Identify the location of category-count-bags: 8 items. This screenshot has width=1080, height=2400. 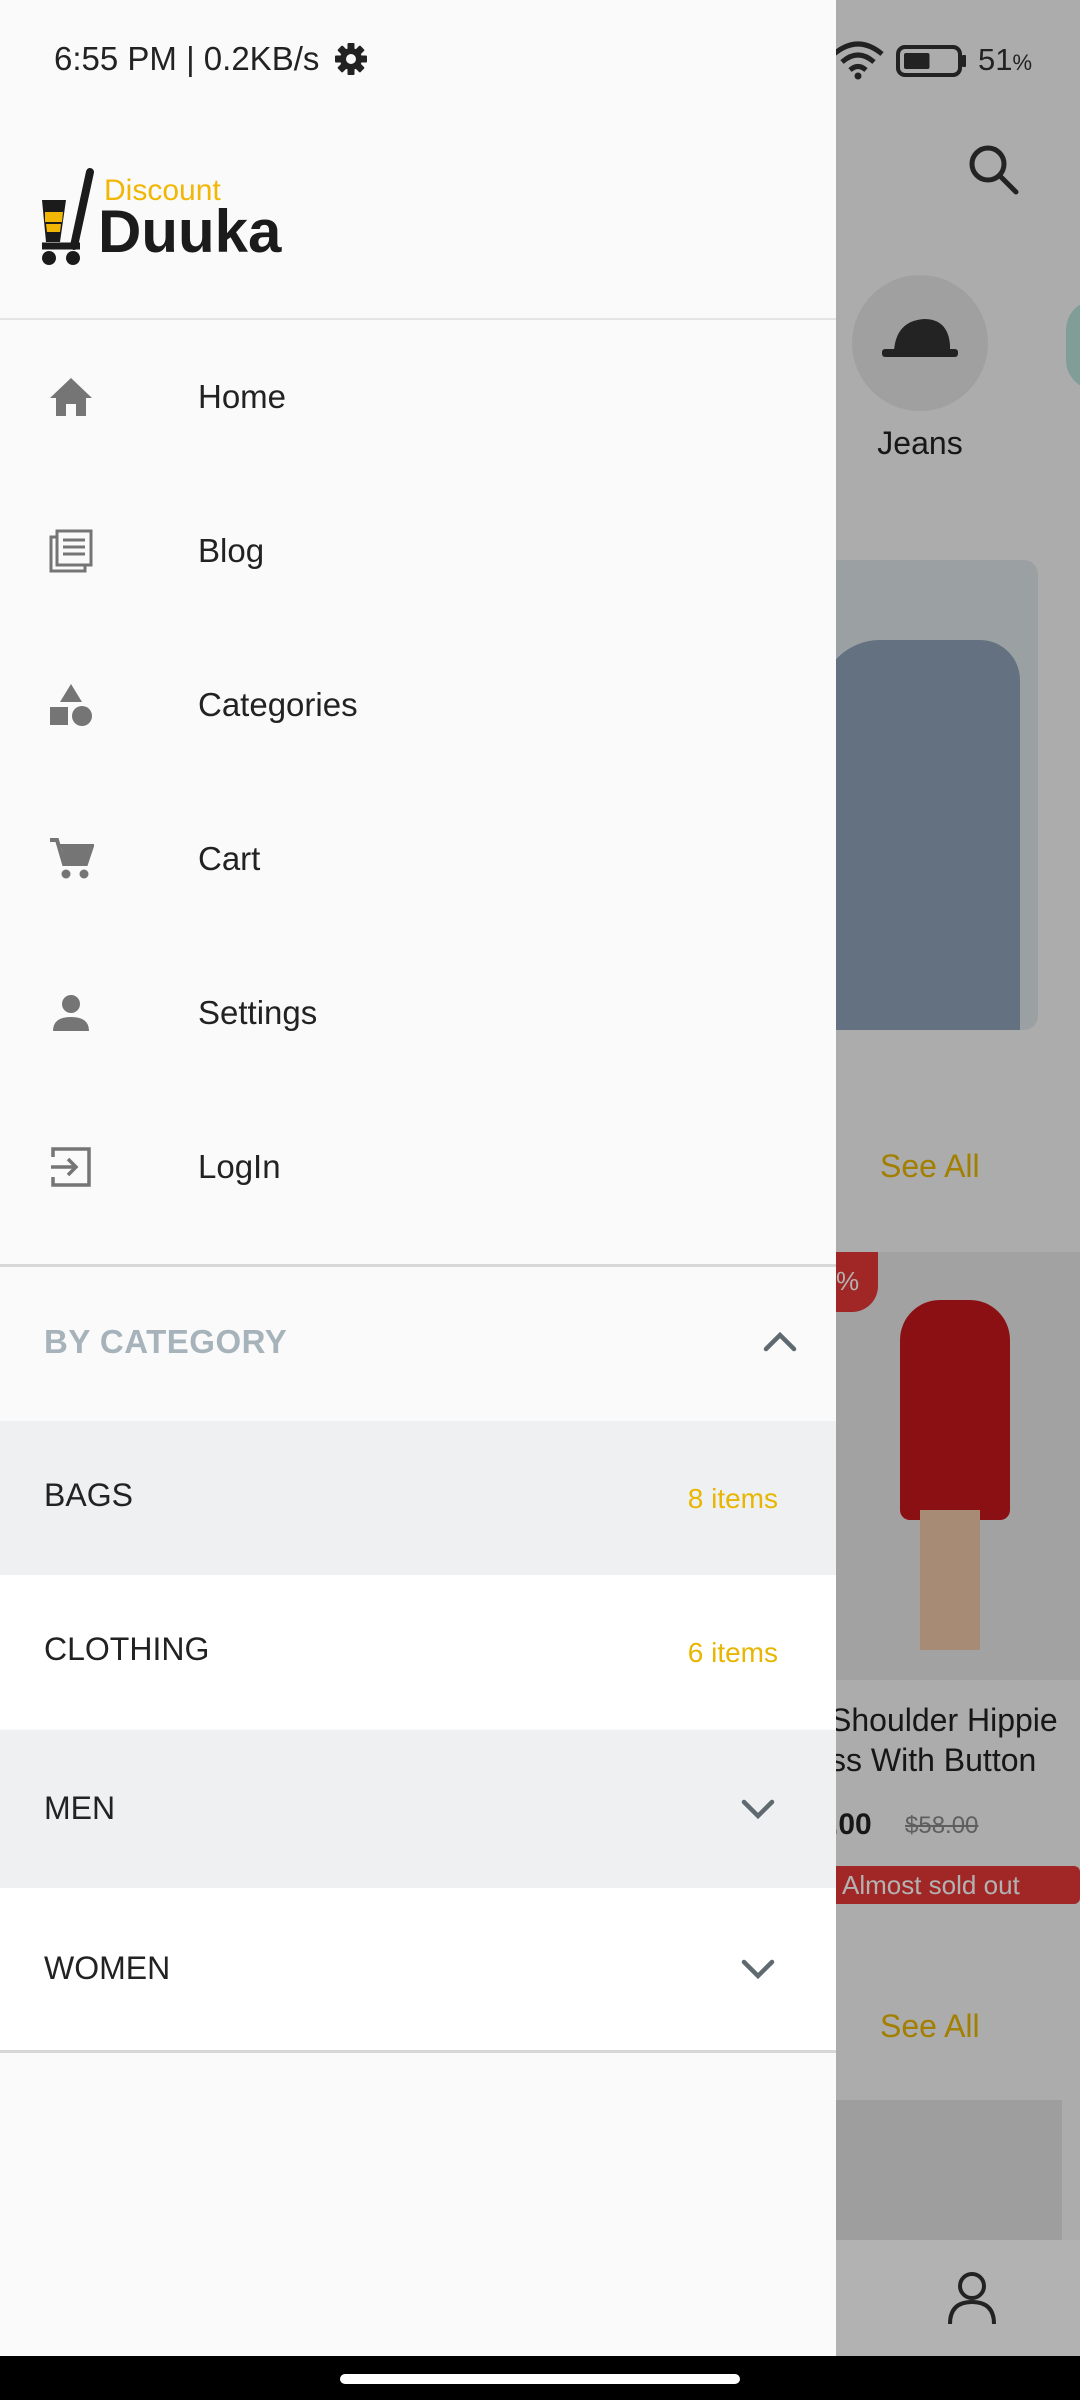
(732, 1498).